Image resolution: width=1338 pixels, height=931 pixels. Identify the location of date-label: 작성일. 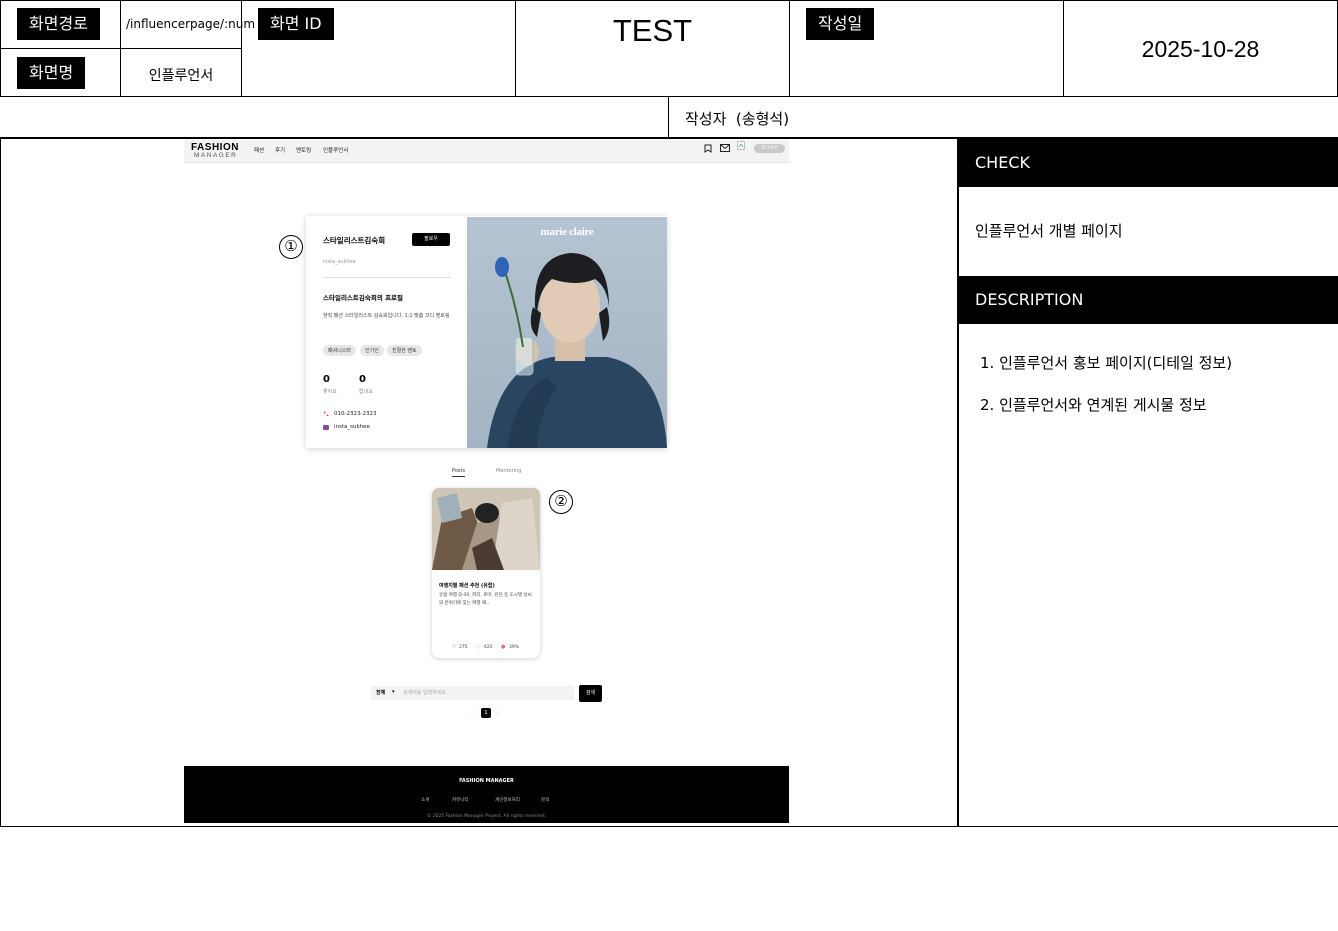
(840, 24).